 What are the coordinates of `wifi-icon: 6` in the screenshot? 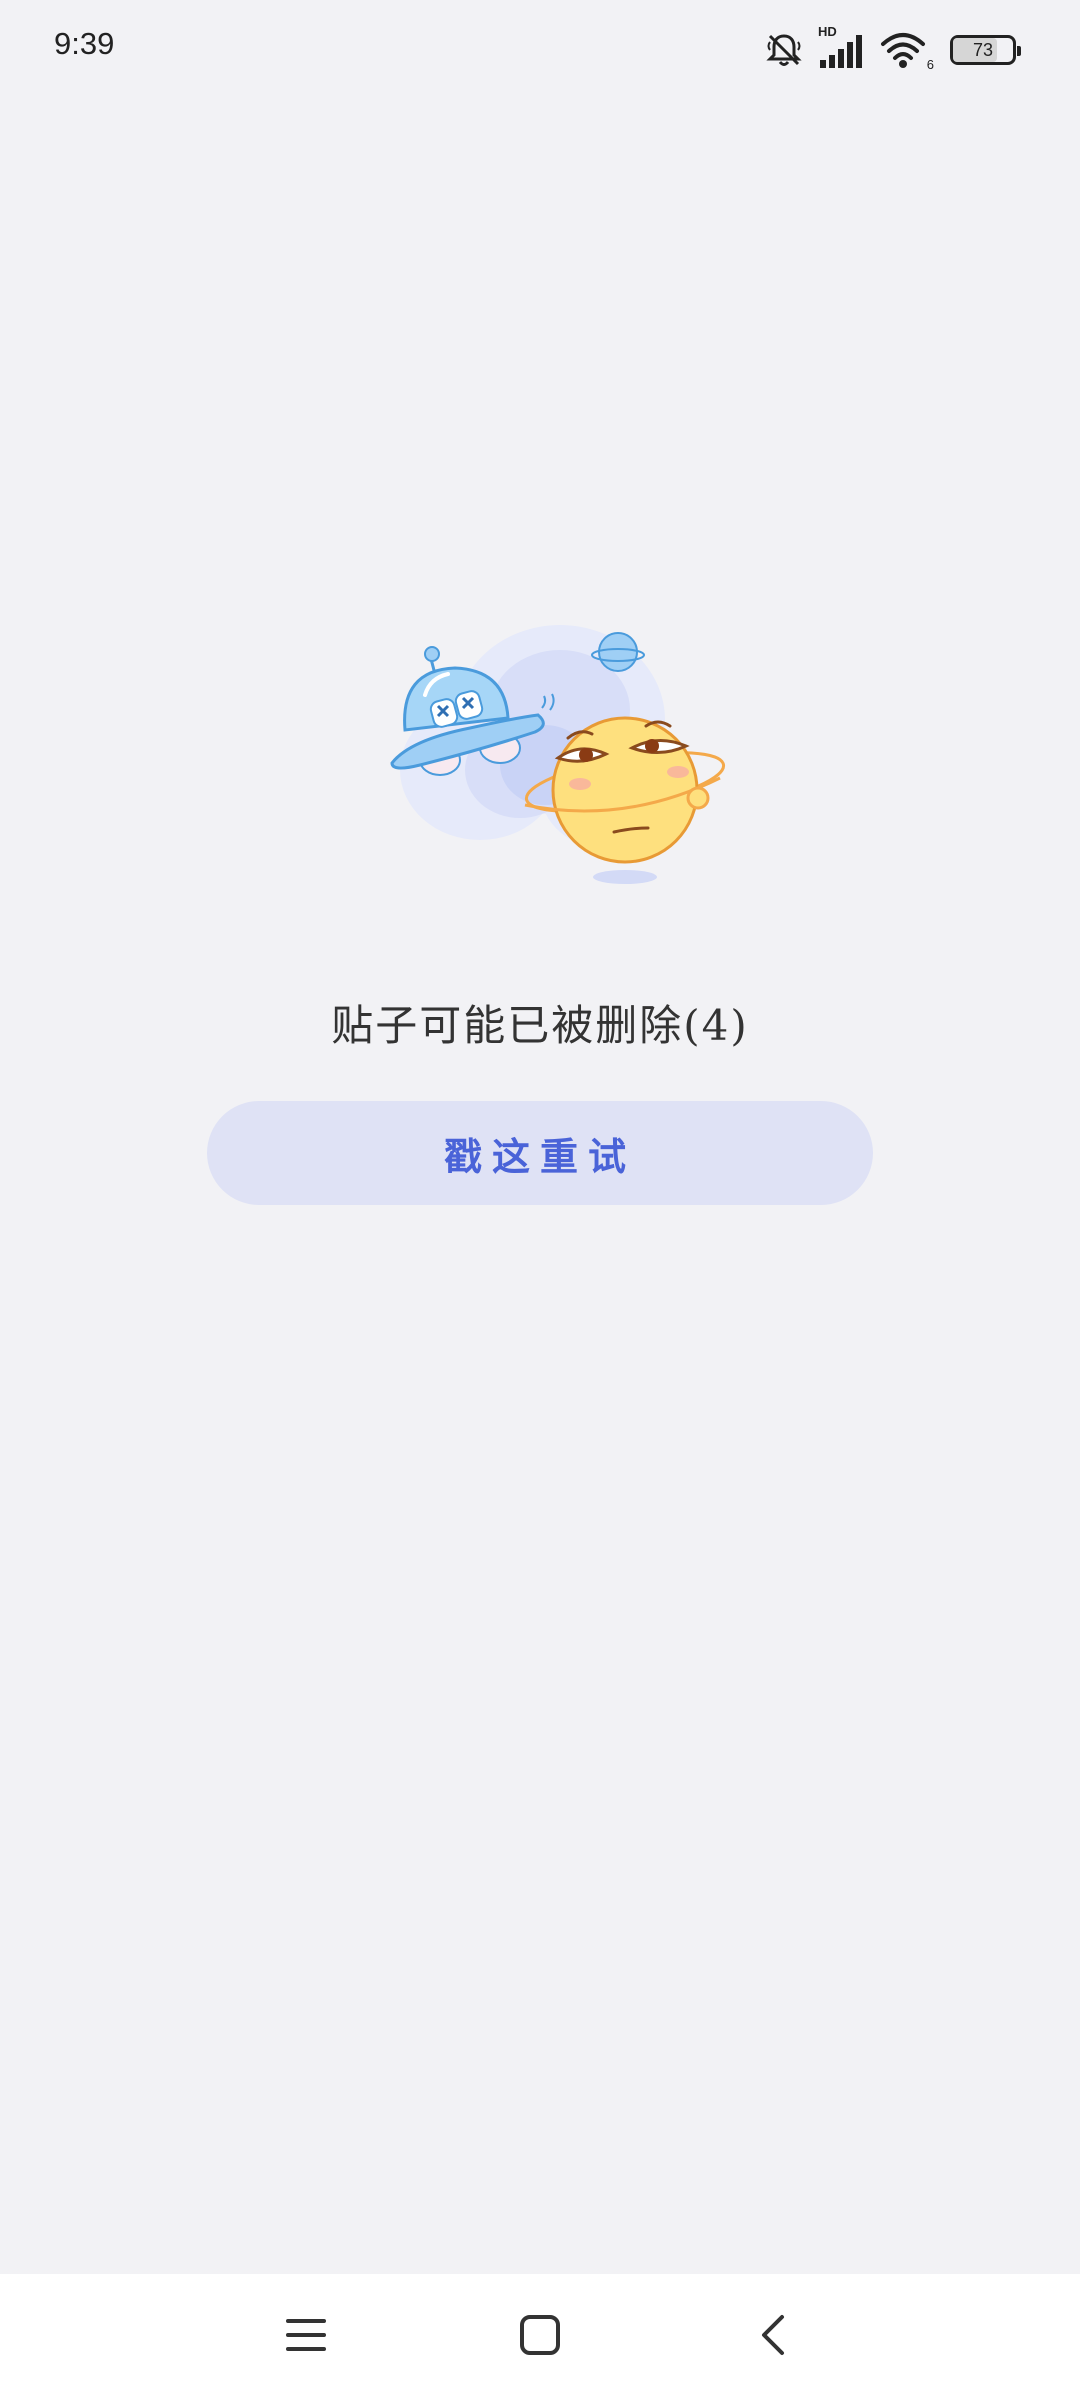 It's located at (907, 51).